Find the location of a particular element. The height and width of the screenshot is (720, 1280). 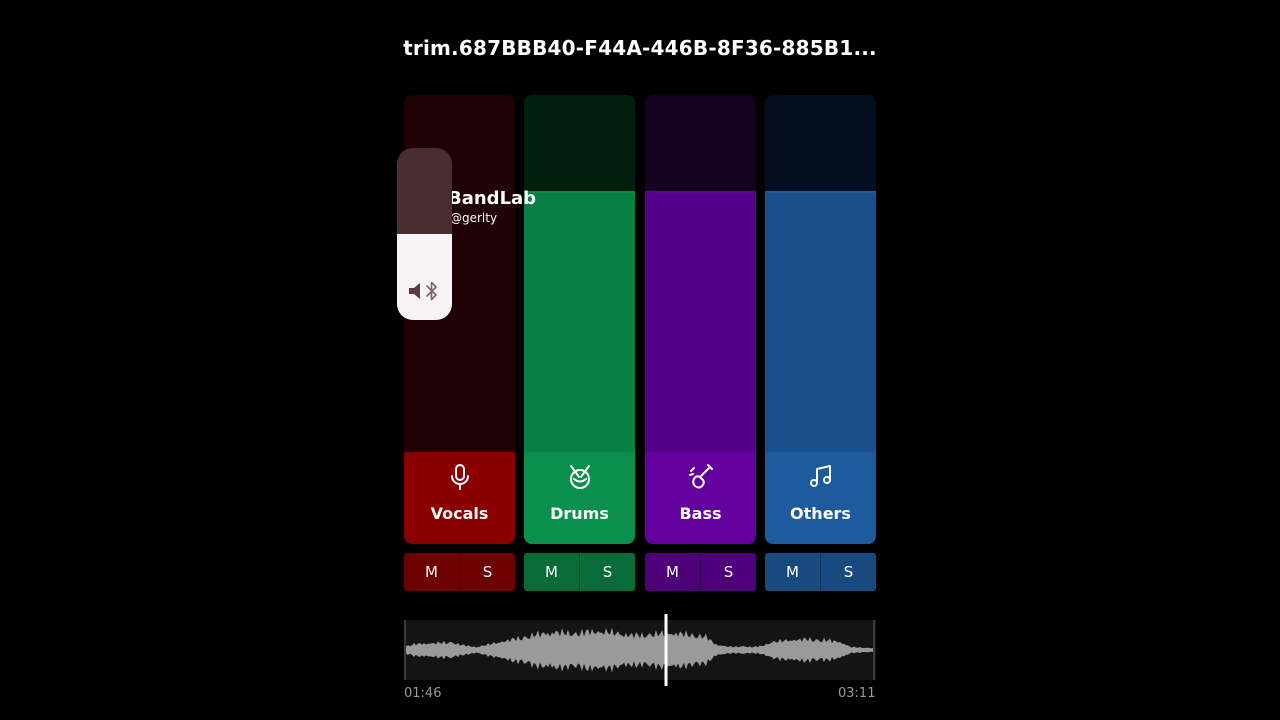

stem-channel-others: Others is located at coordinates (820, 319).